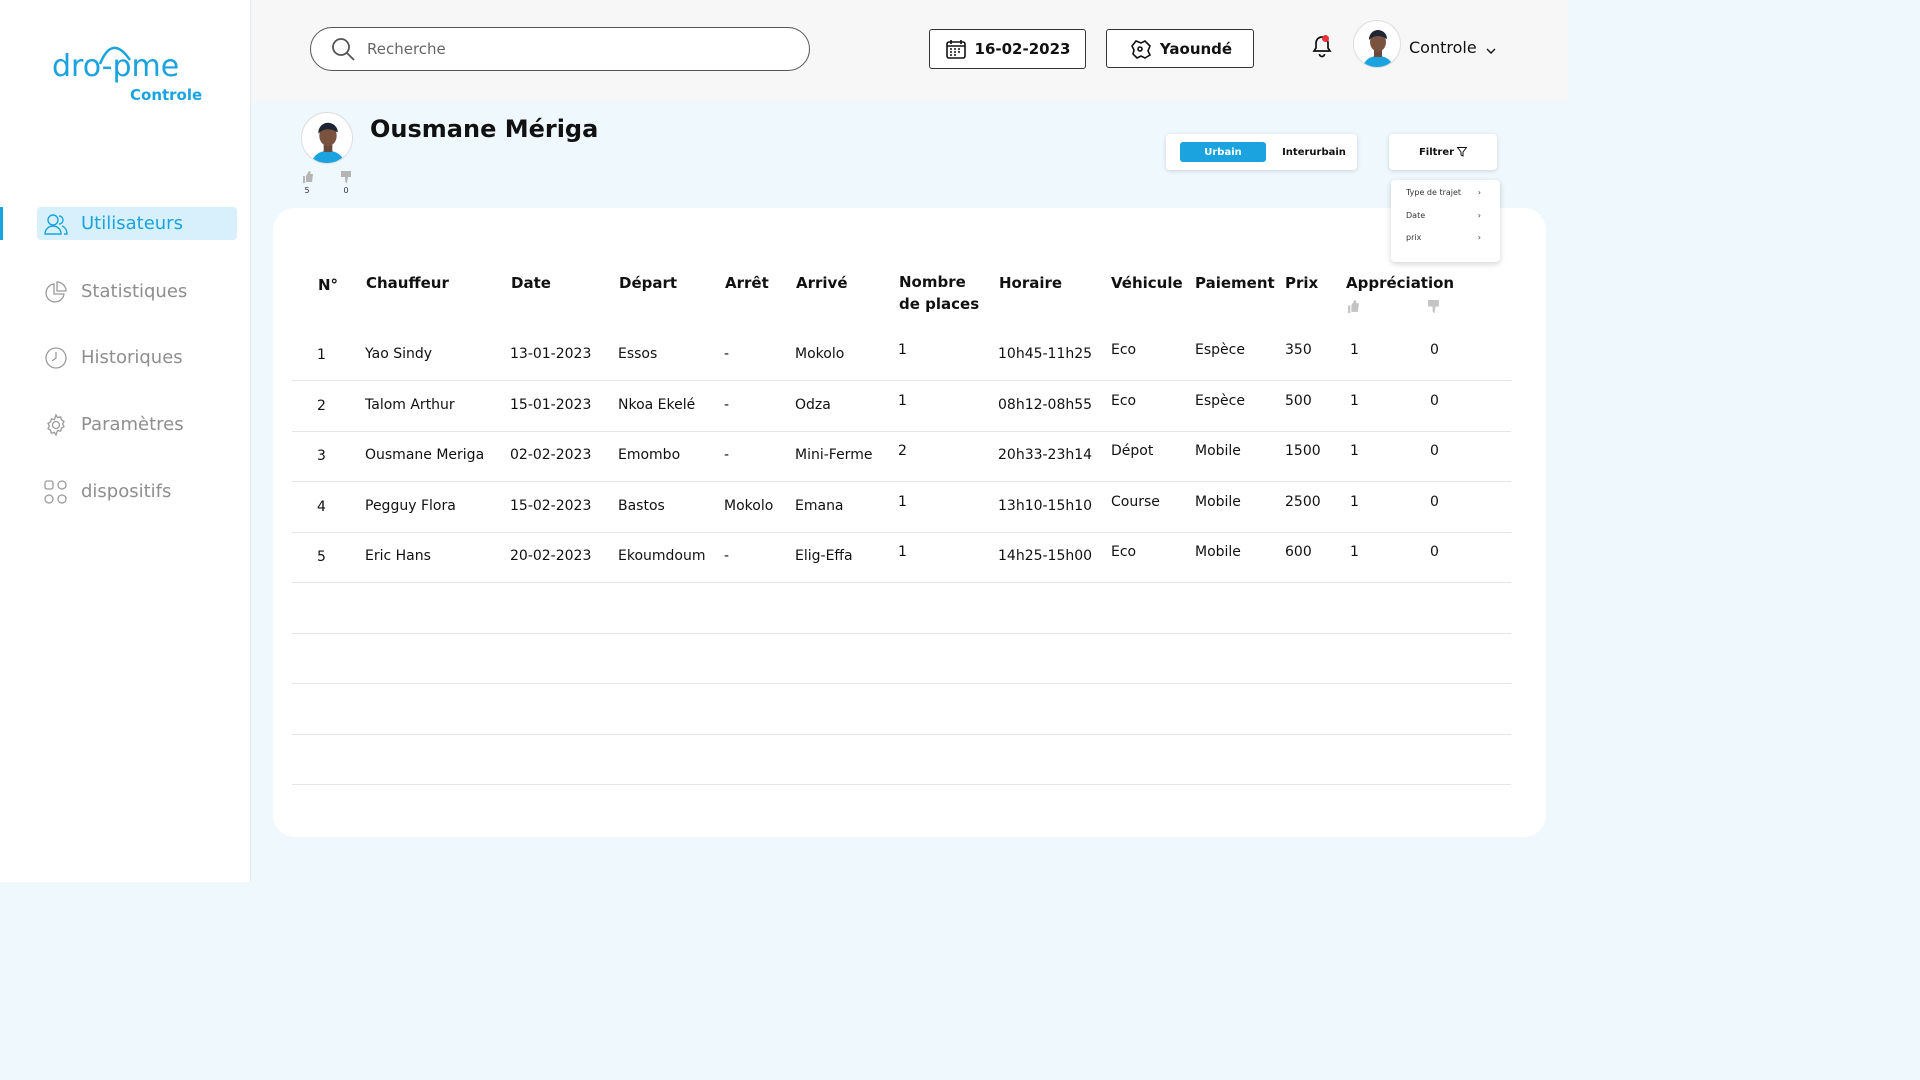 The image size is (1920, 1080). Describe the element at coordinates (56, 292) in the screenshot. I see `pie-chart-icon` at that location.